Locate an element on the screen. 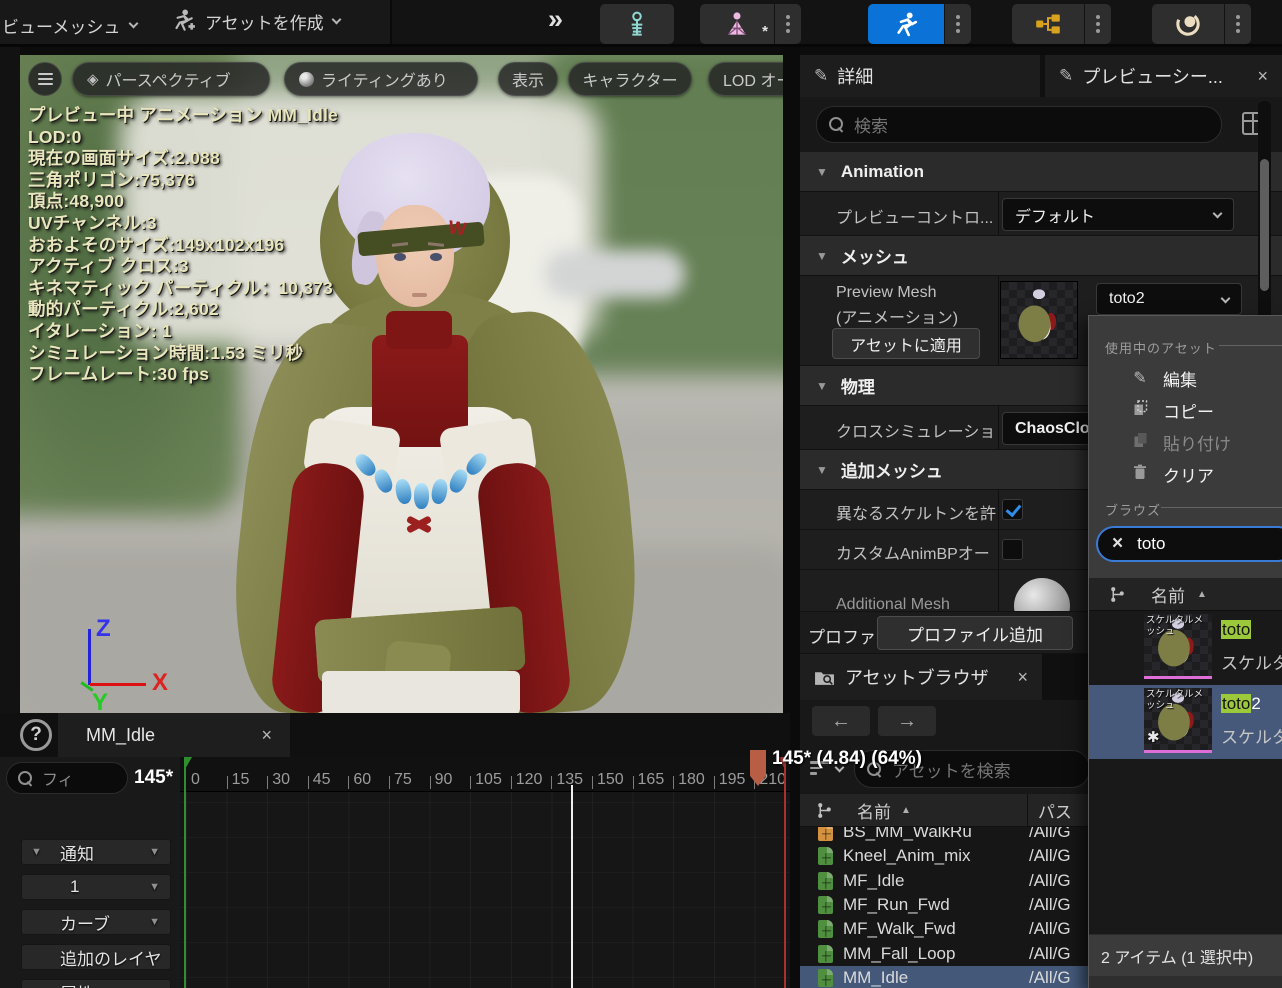 Image resolution: width=1282 pixels, height=988 pixels. physics-options-button is located at coordinates (1238, 24).